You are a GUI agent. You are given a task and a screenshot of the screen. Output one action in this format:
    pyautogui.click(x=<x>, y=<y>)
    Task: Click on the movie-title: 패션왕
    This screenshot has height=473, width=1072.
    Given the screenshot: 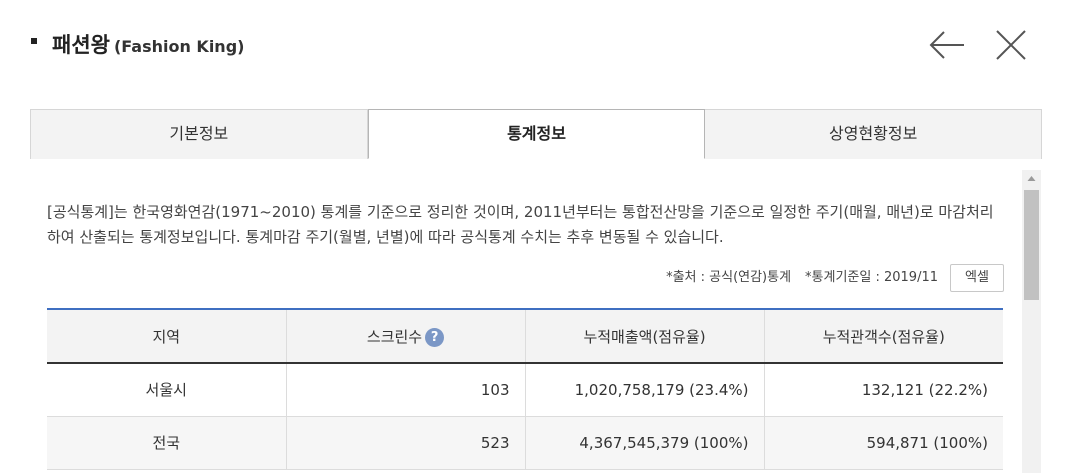 What is the action you would take?
    pyautogui.click(x=81, y=45)
    